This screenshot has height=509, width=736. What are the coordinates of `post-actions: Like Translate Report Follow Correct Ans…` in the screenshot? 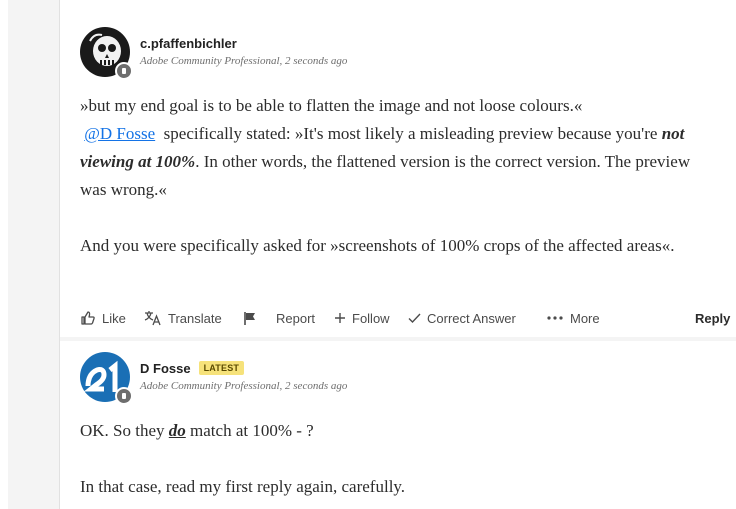 It's located at (408, 318).